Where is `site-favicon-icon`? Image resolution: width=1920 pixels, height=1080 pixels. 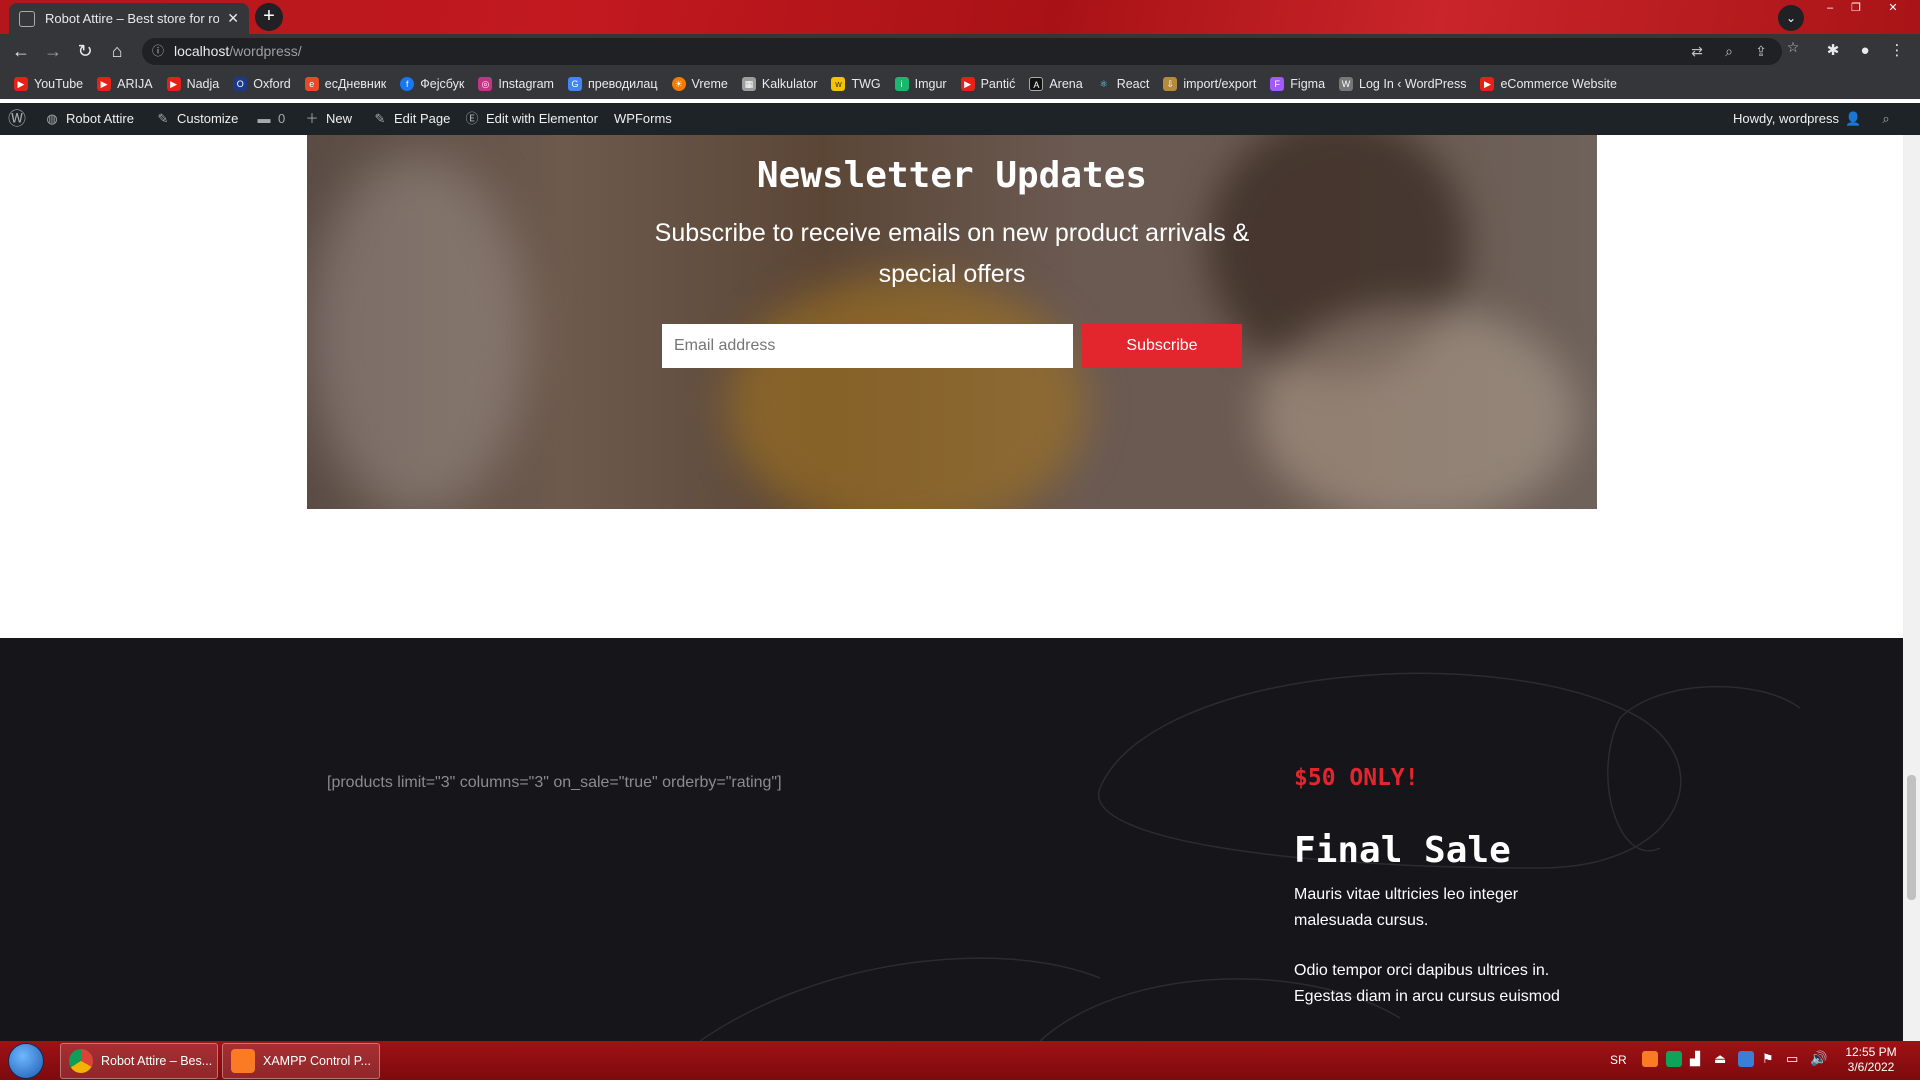
site-favicon-icon is located at coordinates (27, 18).